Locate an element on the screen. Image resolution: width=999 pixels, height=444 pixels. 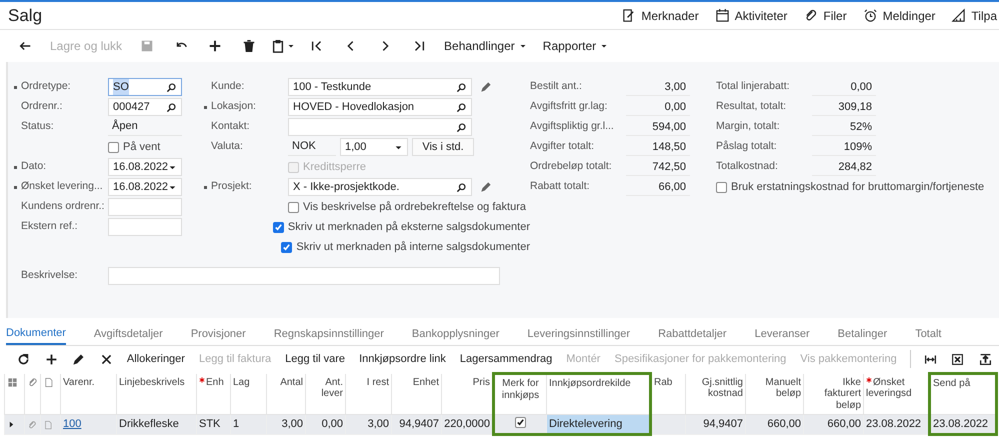
field-label: Prosjekt: is located at coordinates (231, 186).